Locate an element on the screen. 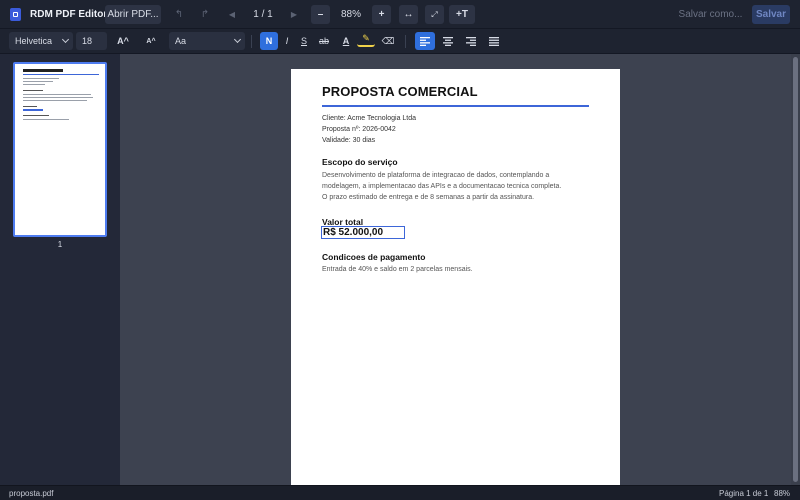 Image resolution: width=800 pixels, height=500 pixels. status-zoom: 88% is located at coordinates (782, 493).